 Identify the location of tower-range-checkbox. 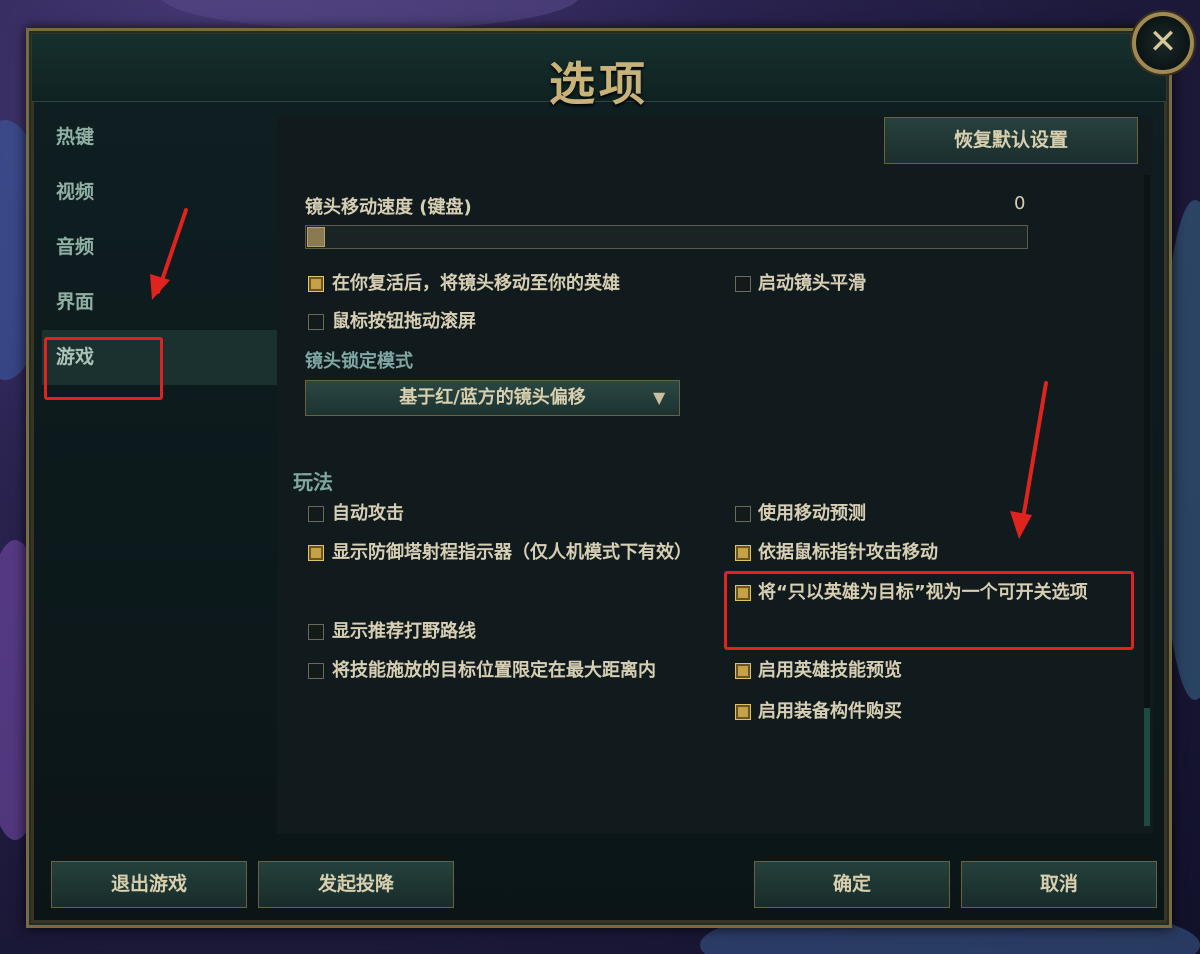
(316, 553).